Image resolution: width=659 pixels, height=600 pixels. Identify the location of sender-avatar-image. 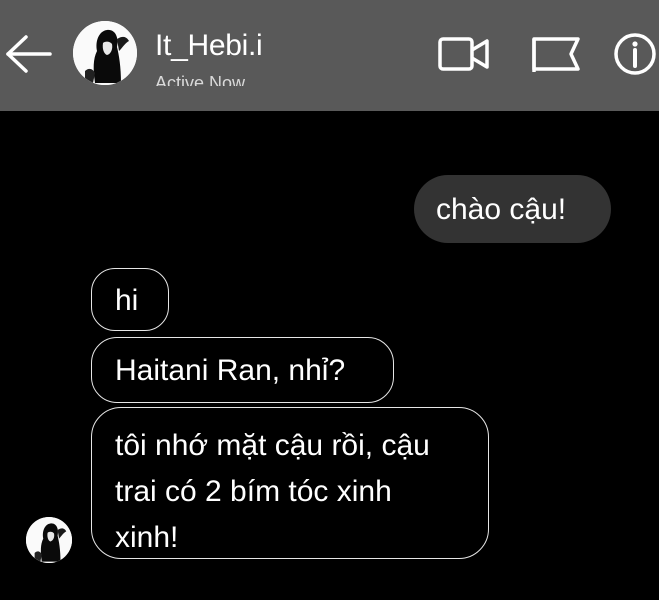
(49, 540).